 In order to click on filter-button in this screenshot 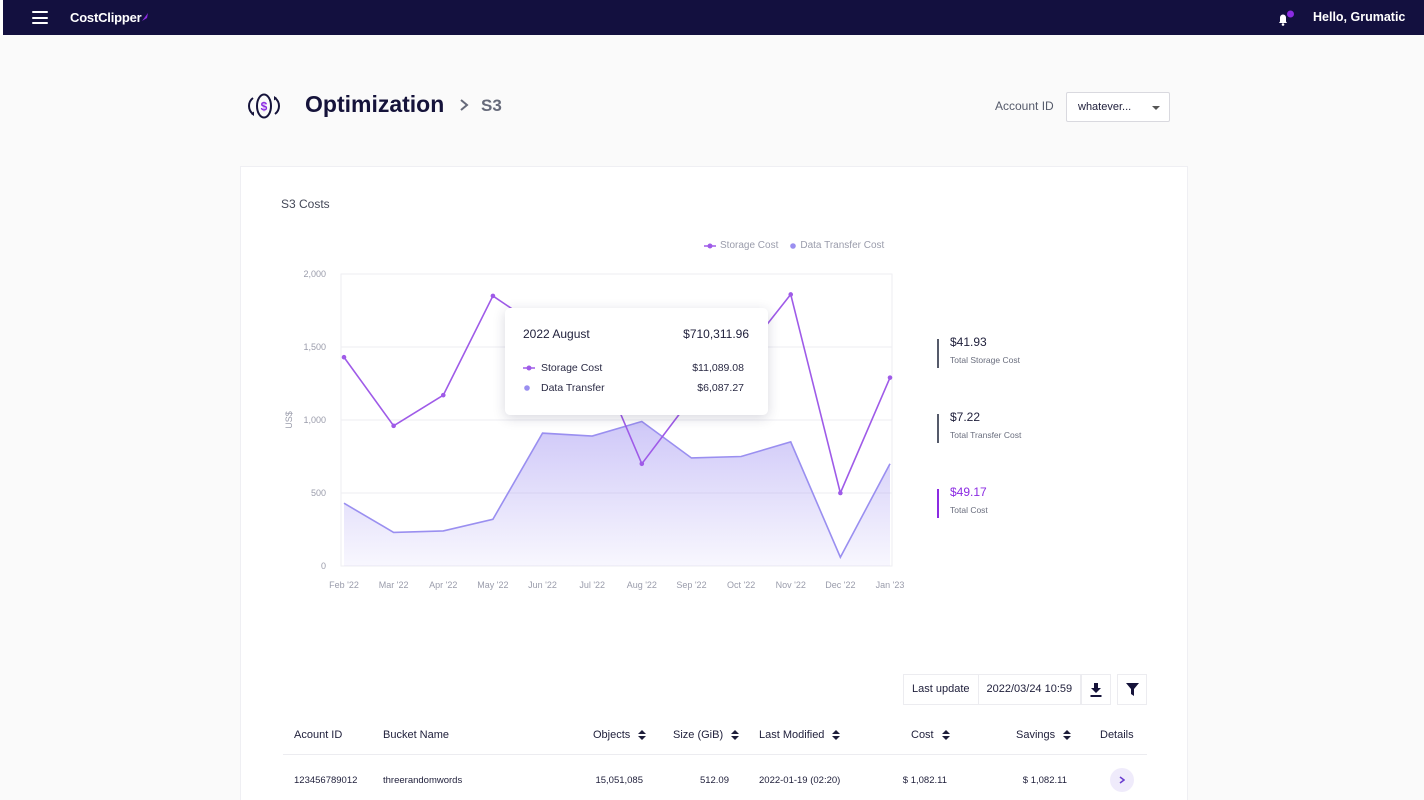, I will do `click(1132, 689)`.